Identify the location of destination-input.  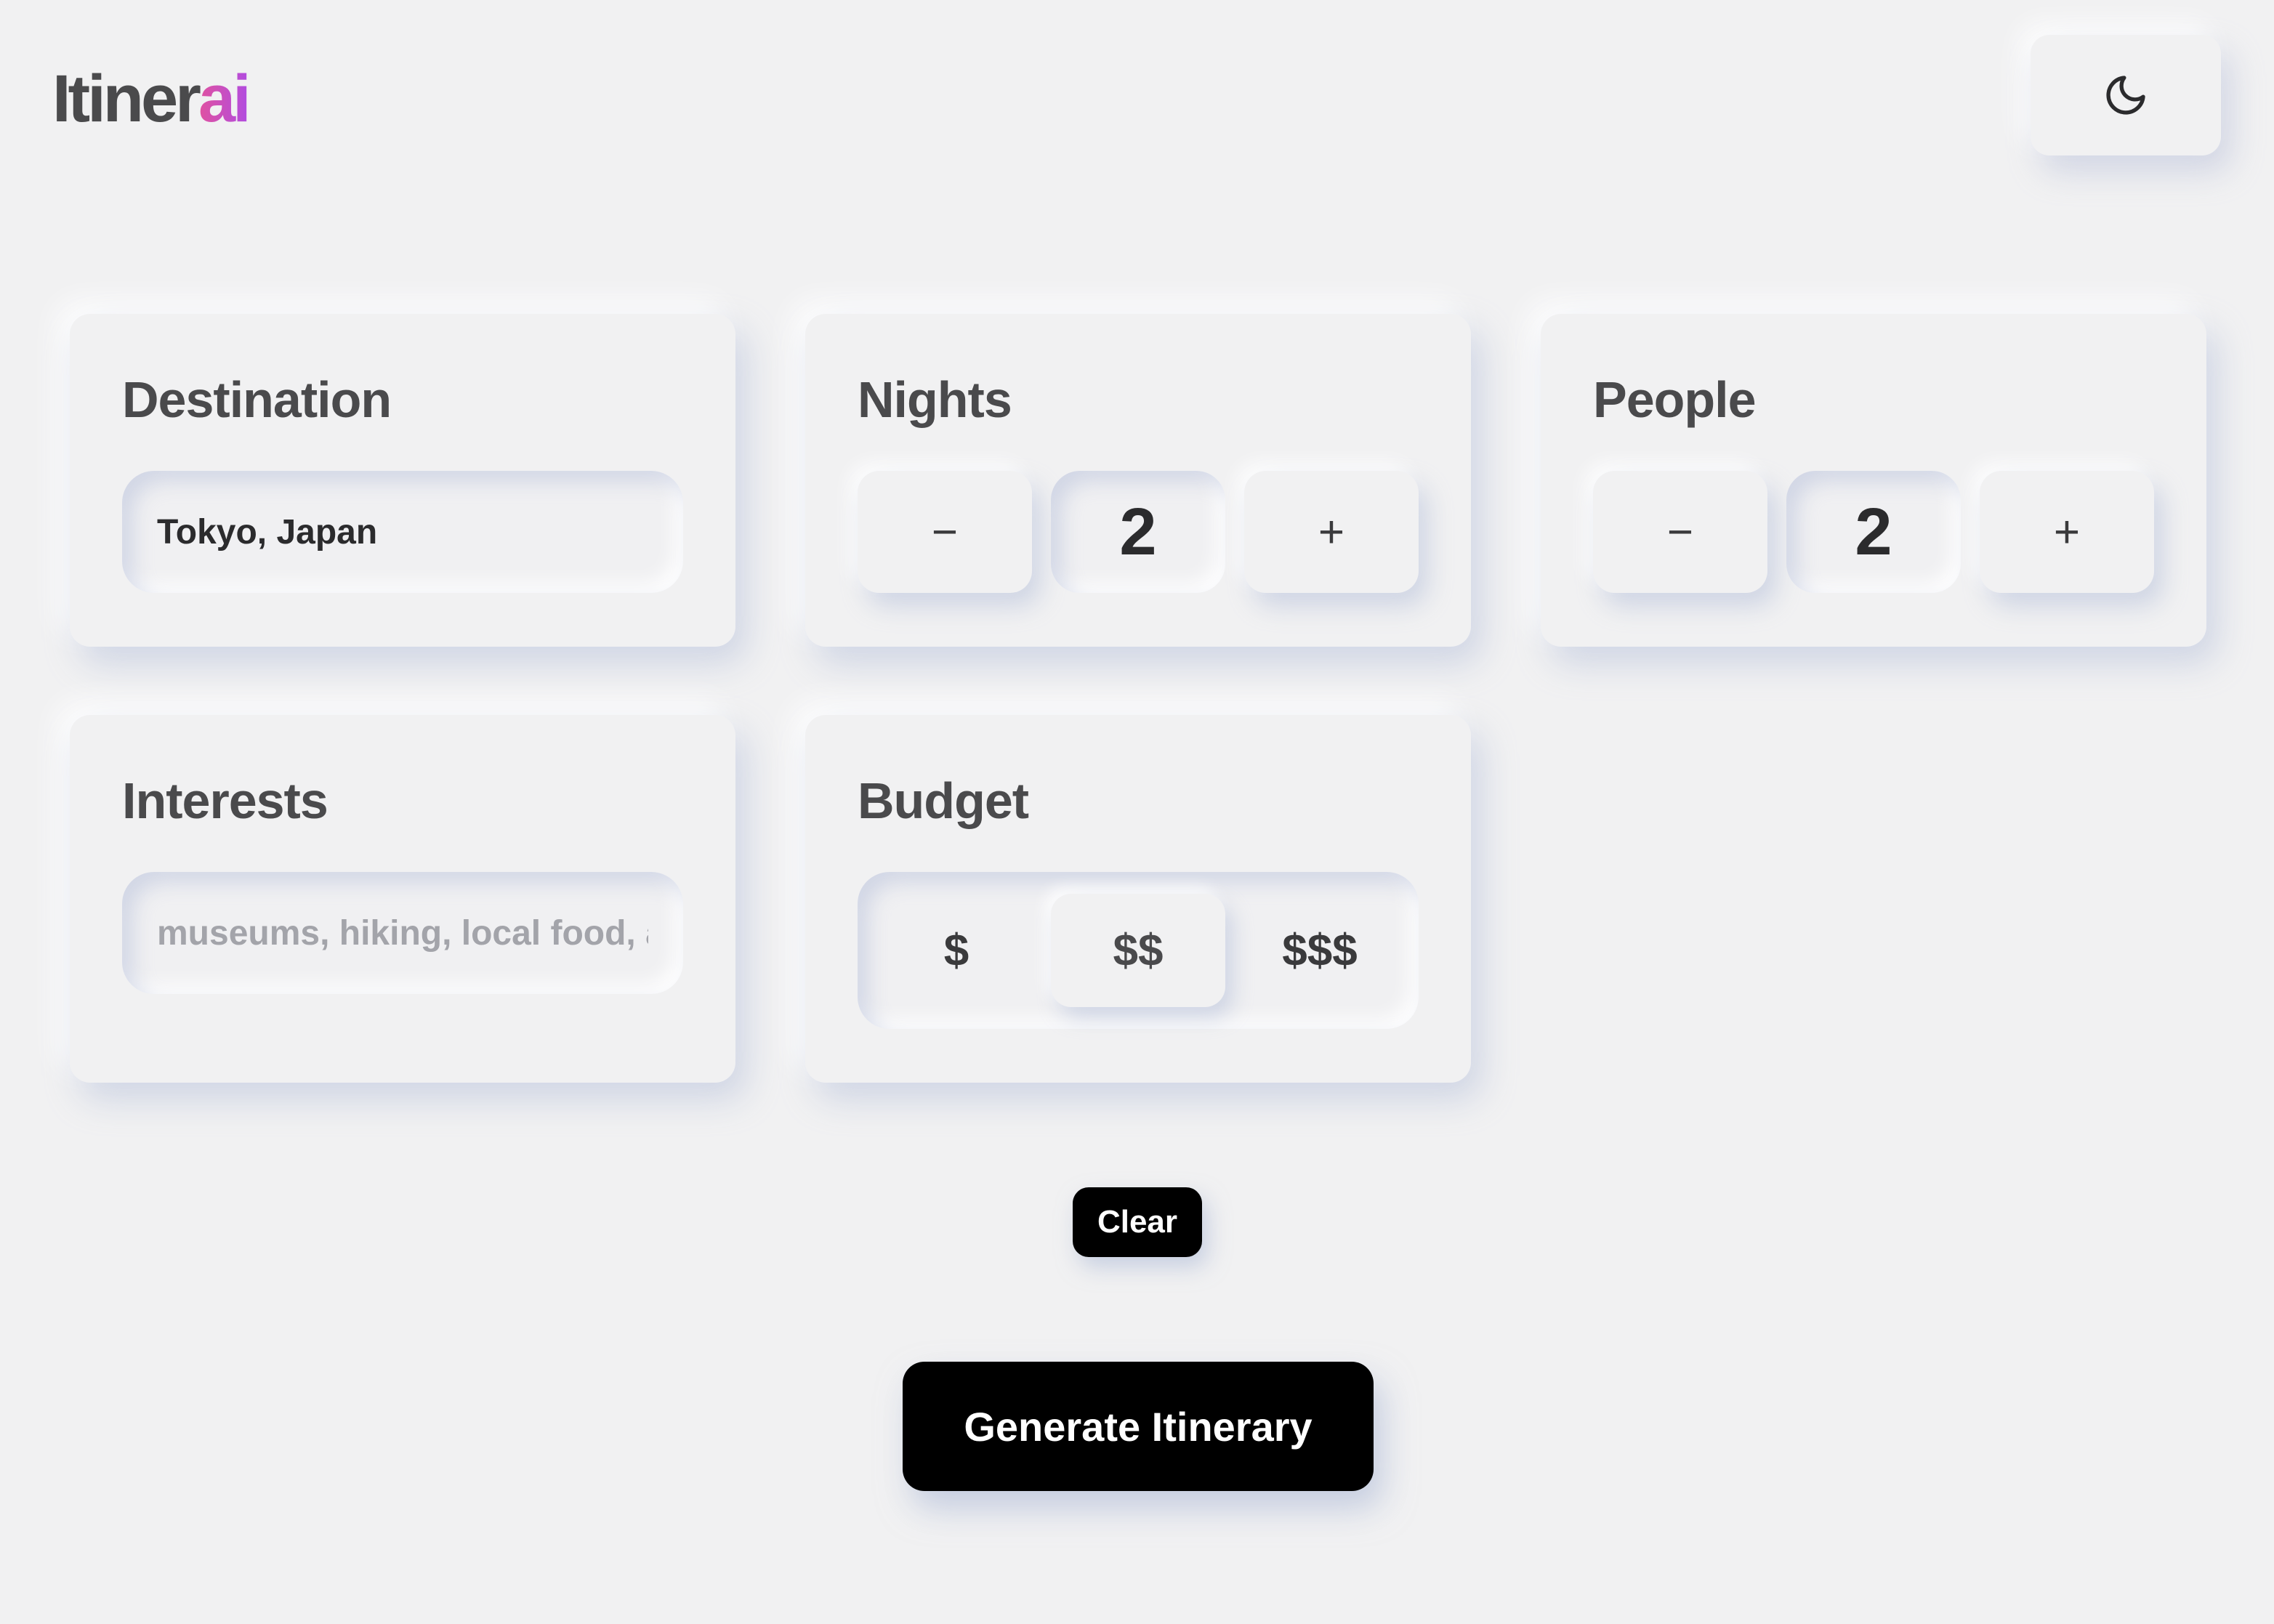
(402, 532).